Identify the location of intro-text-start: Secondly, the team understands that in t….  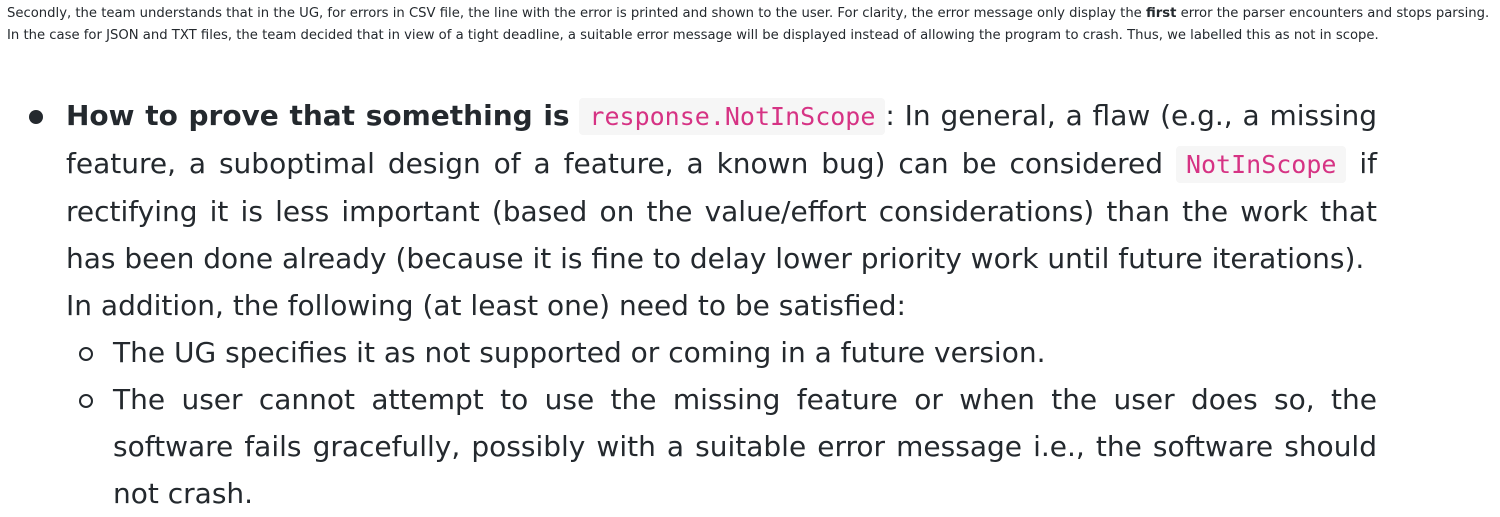
(576, 13).